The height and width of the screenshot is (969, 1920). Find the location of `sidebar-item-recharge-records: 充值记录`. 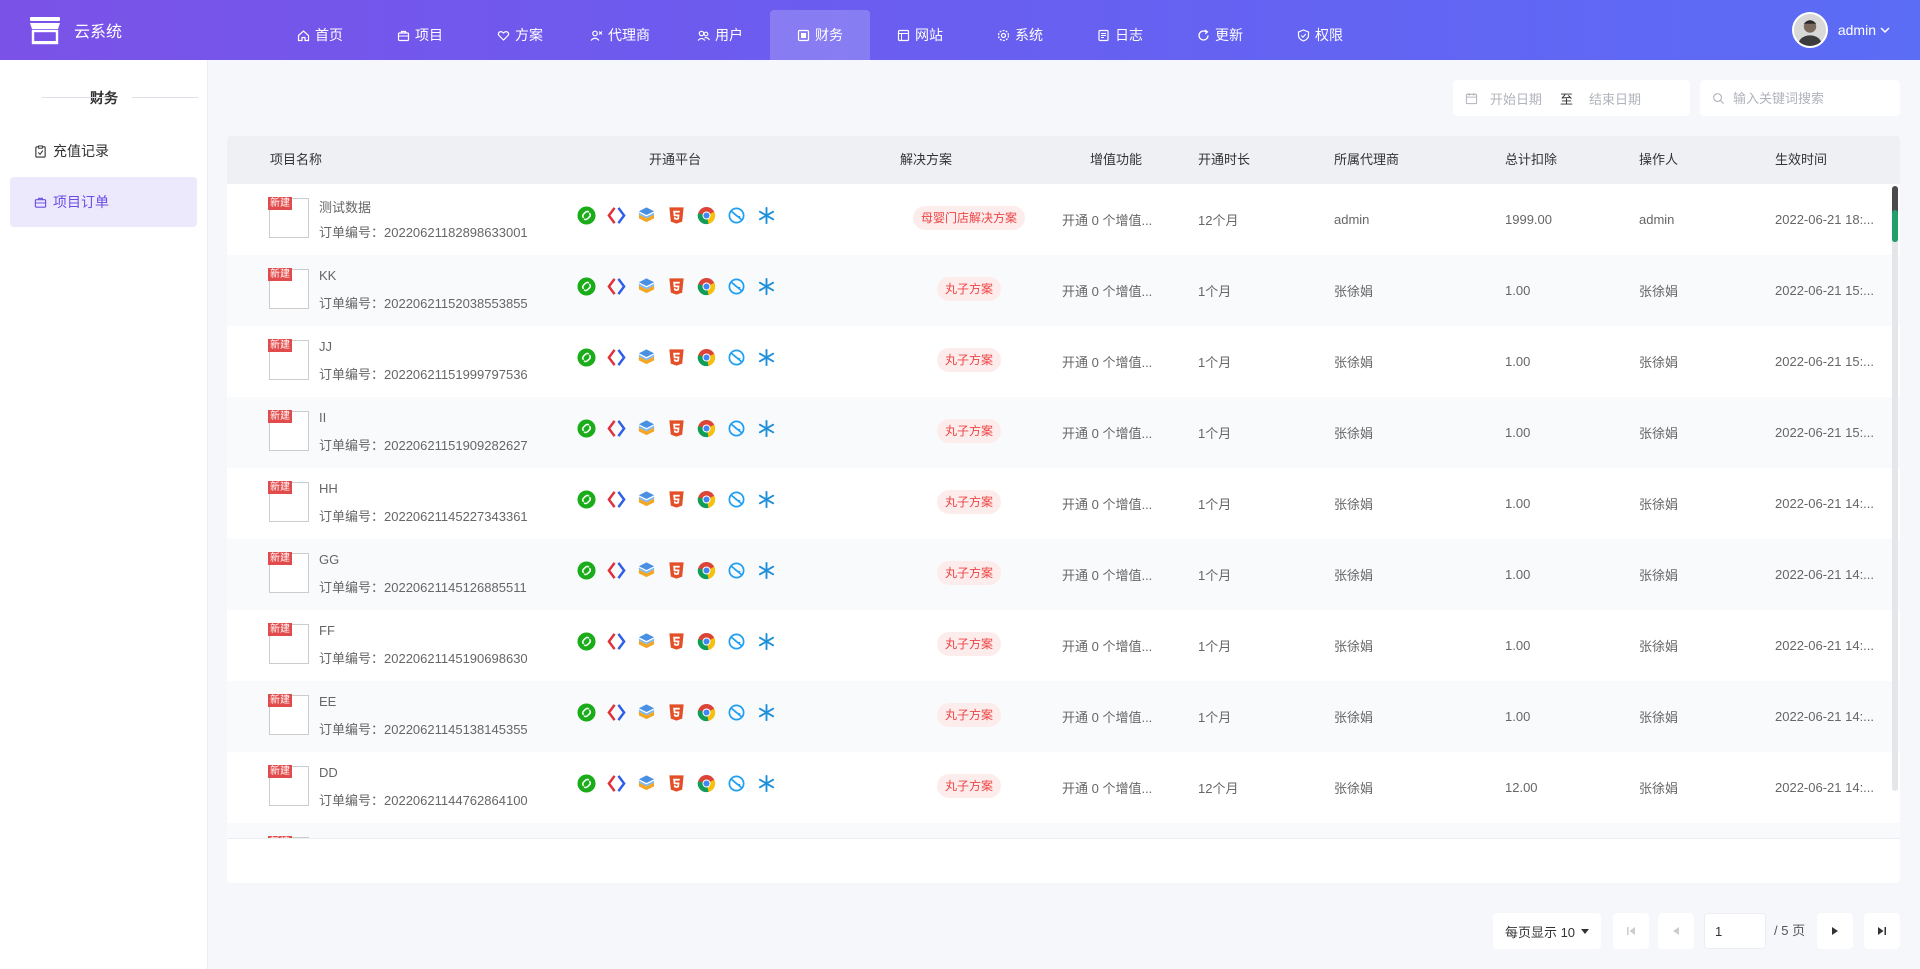

sidebar-item-recharge-records: 充值记录 is located at coordinates (103, 151).